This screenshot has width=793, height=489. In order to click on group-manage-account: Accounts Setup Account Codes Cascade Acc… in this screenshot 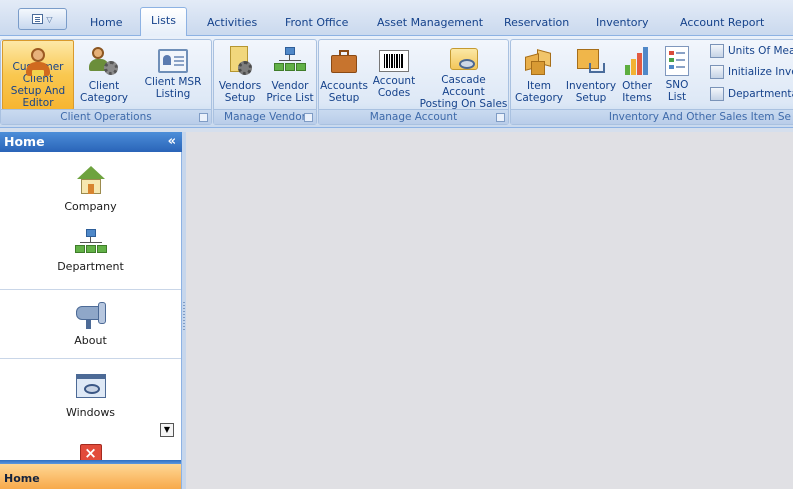, I will do `click(413, 82)`.